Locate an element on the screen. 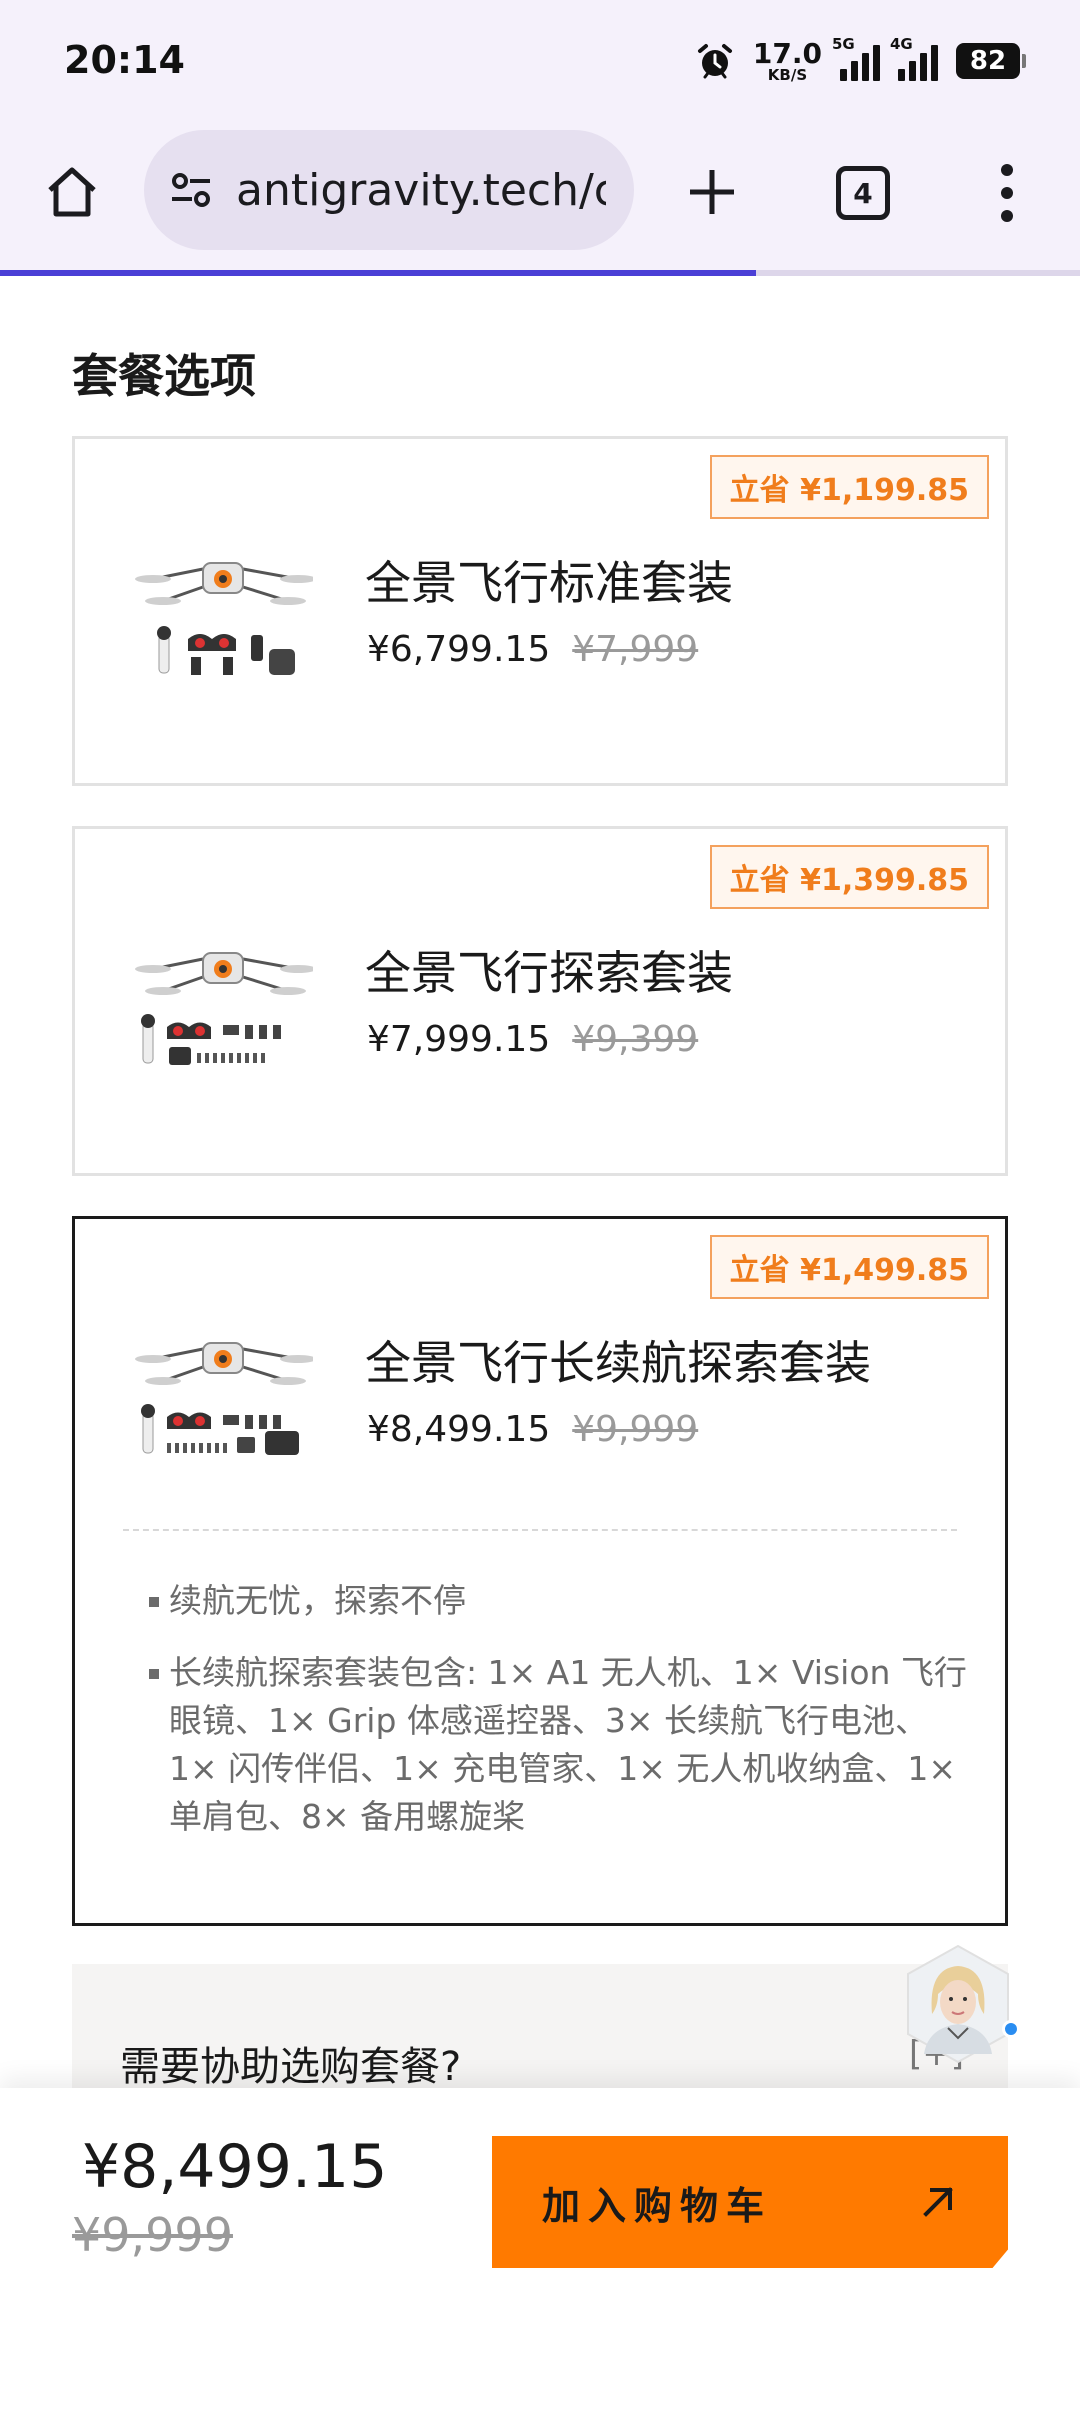  package-prices: ¥7,999.15 ¥9,399 is located at coordinates (532, 1039).